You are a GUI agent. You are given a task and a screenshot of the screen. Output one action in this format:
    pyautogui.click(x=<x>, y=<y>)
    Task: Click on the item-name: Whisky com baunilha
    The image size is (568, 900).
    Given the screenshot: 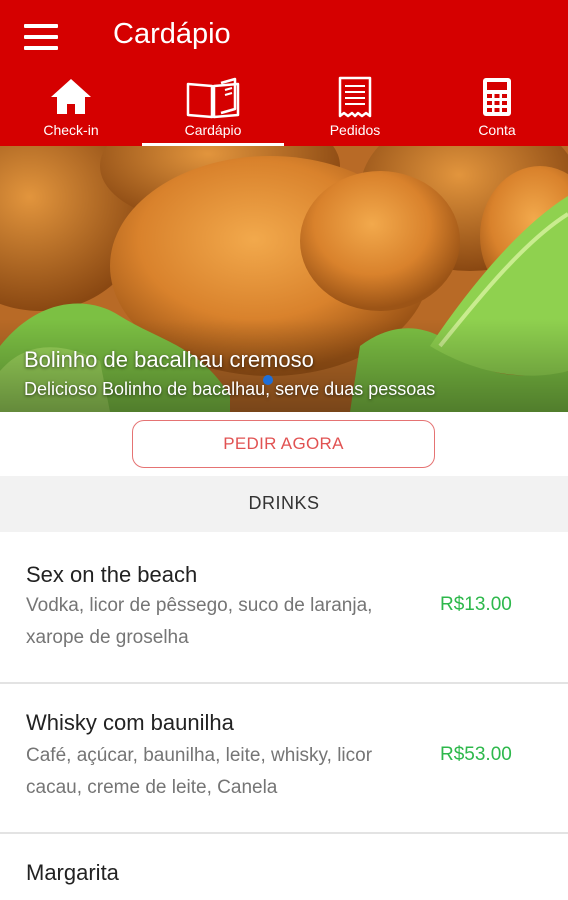 What is the action you would take?
    pyautogui.click(x=130, y=722)
    